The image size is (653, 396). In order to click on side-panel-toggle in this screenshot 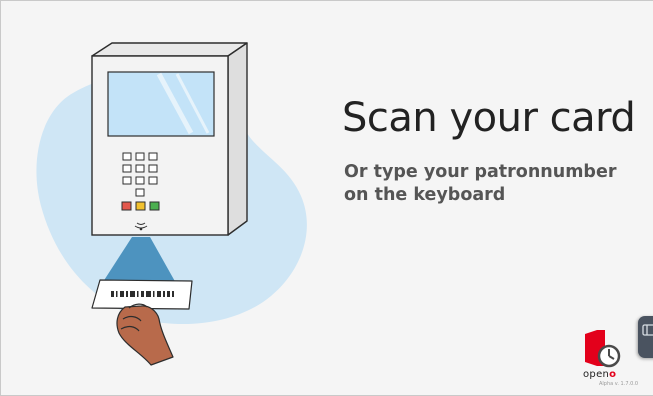, I will do `click(645, 337)`.